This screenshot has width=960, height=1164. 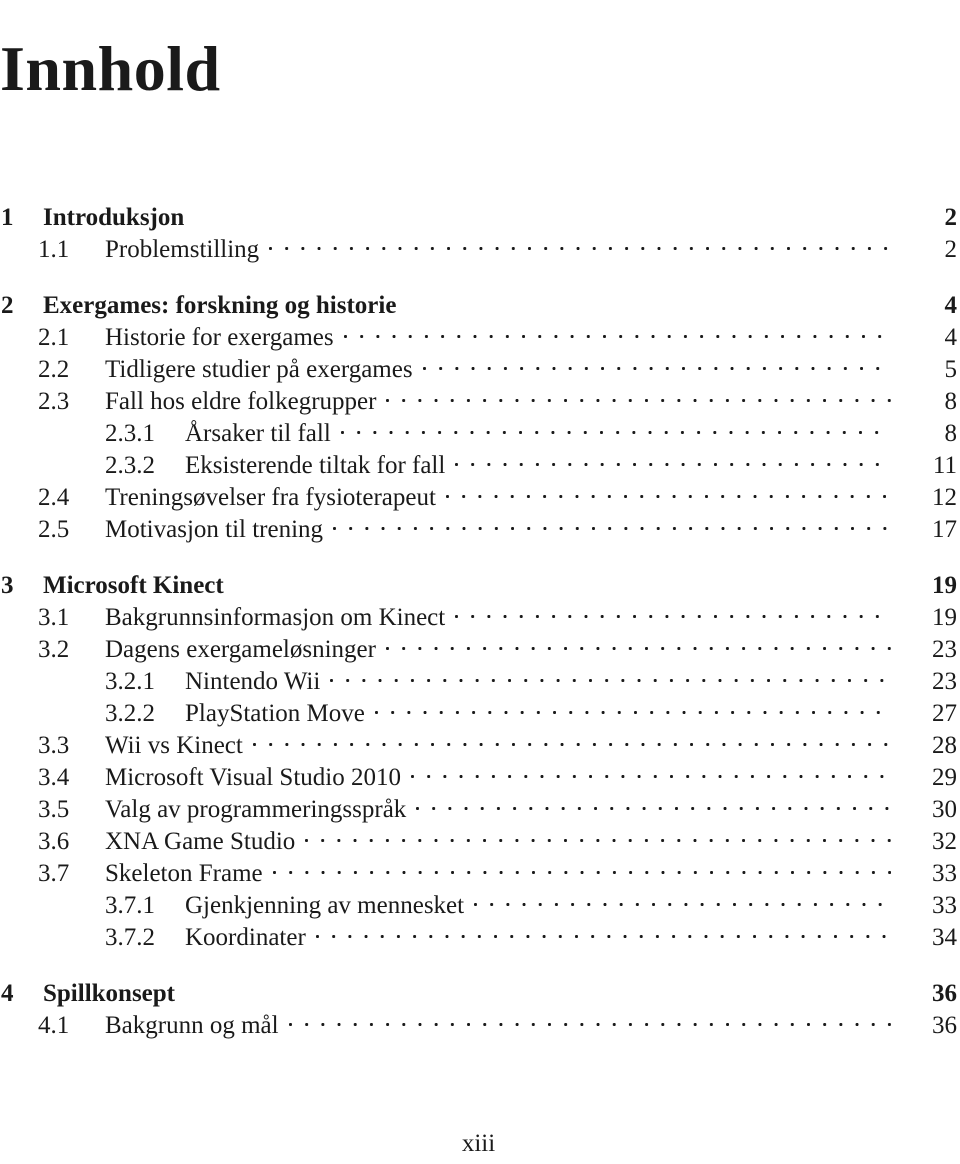 What do you see at coordinates (54, 497) in the screenshot?
I see `toc-entry-number: 2.4` at bounding box center [54, 497].